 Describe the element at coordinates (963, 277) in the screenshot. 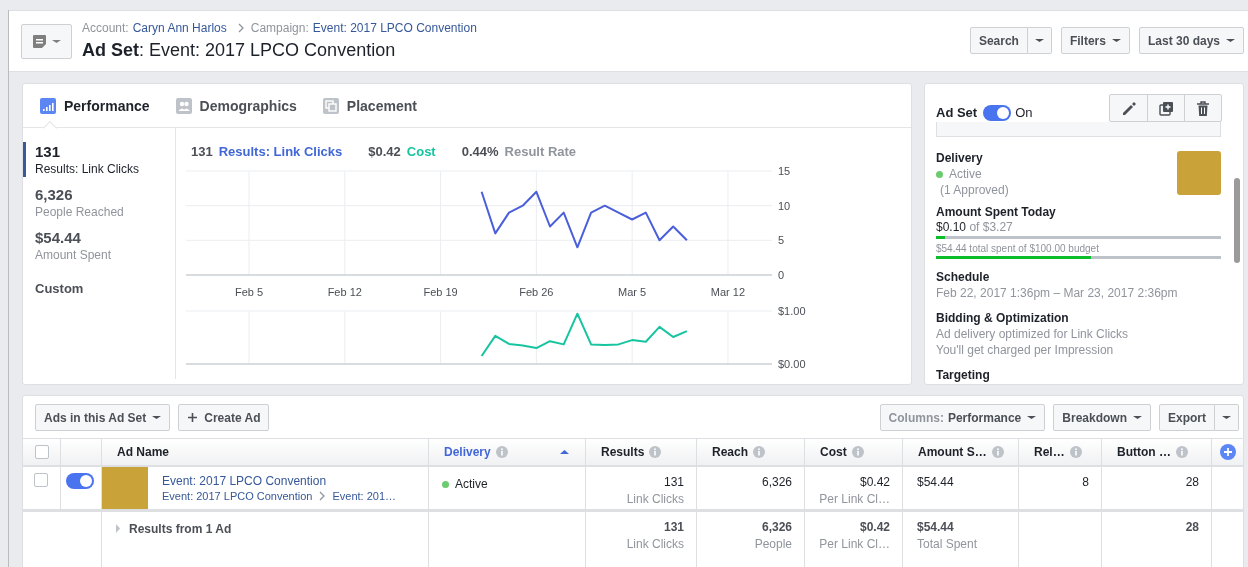

I see `section-heading: Schedule` at that location.